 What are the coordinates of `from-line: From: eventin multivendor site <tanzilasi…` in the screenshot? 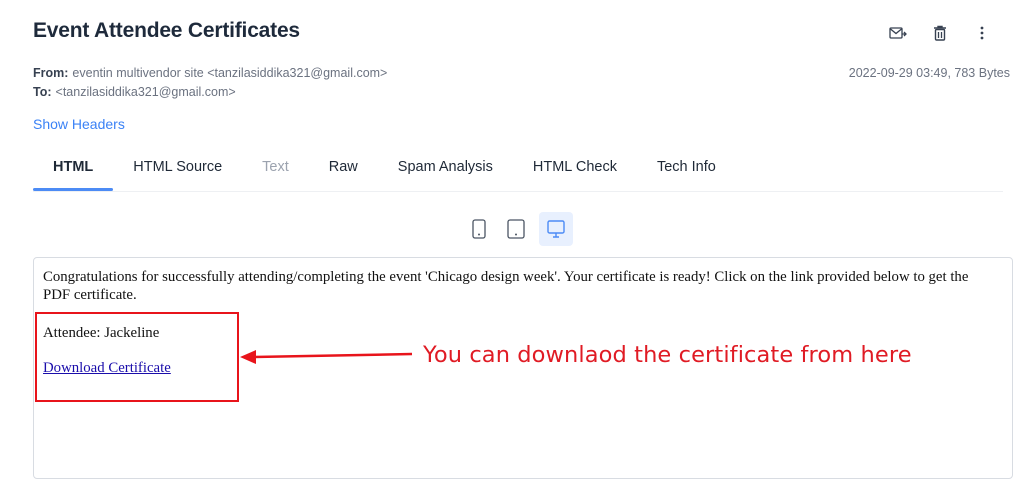 It's located at (210, 73).